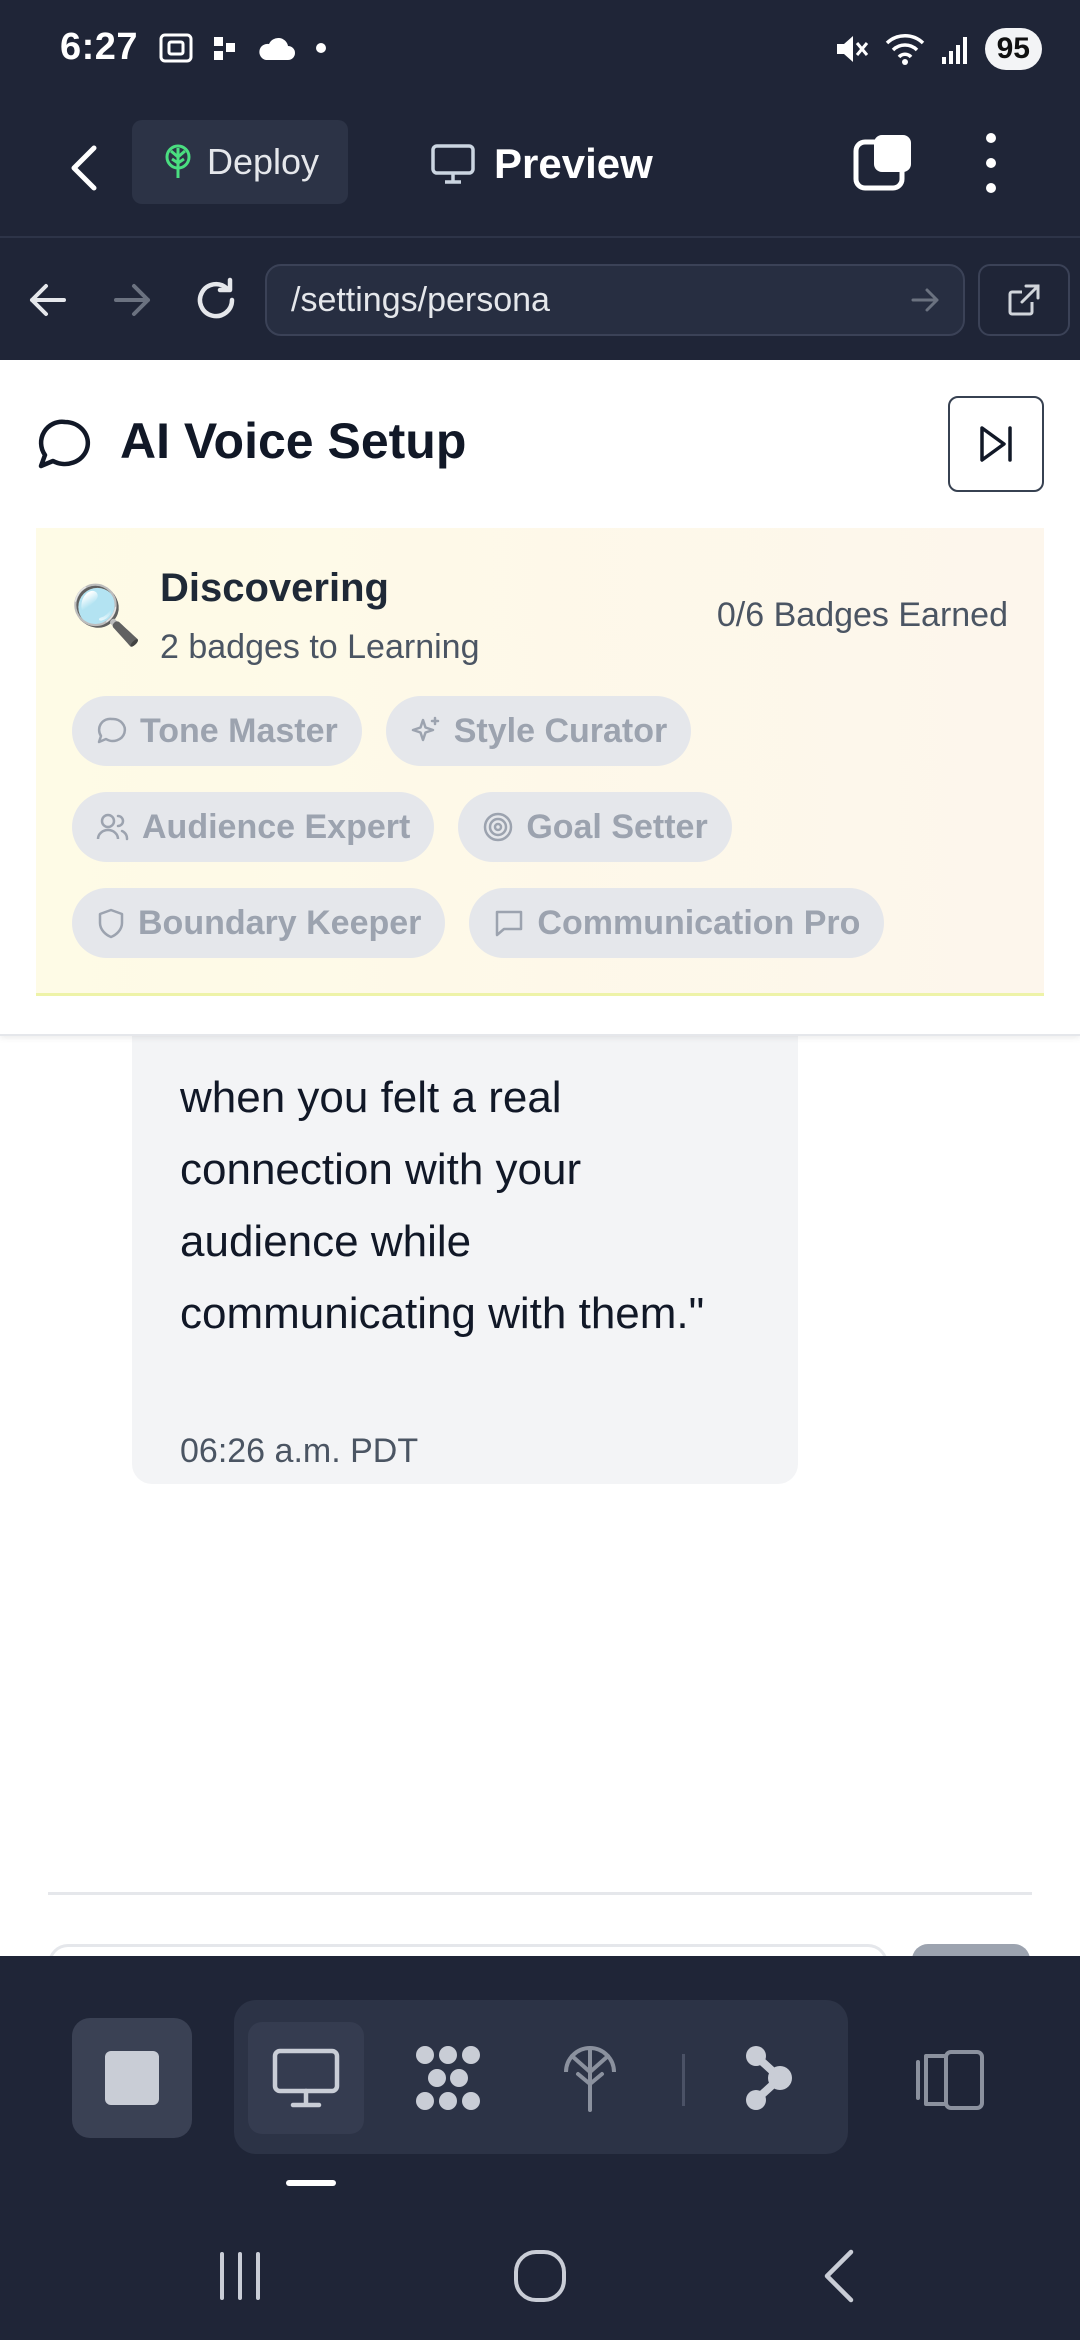  Describe the element at coordinates (540, 52) in the screenshot. I see `status-bar: 6:27 95` at that location.